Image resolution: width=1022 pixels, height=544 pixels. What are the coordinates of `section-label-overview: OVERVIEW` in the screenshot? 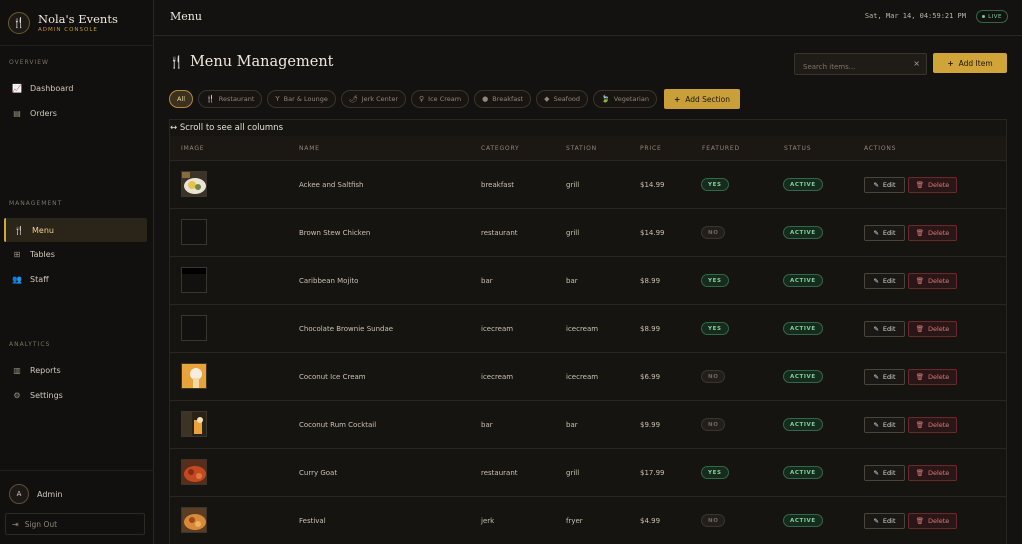 It's located at (29, 62).